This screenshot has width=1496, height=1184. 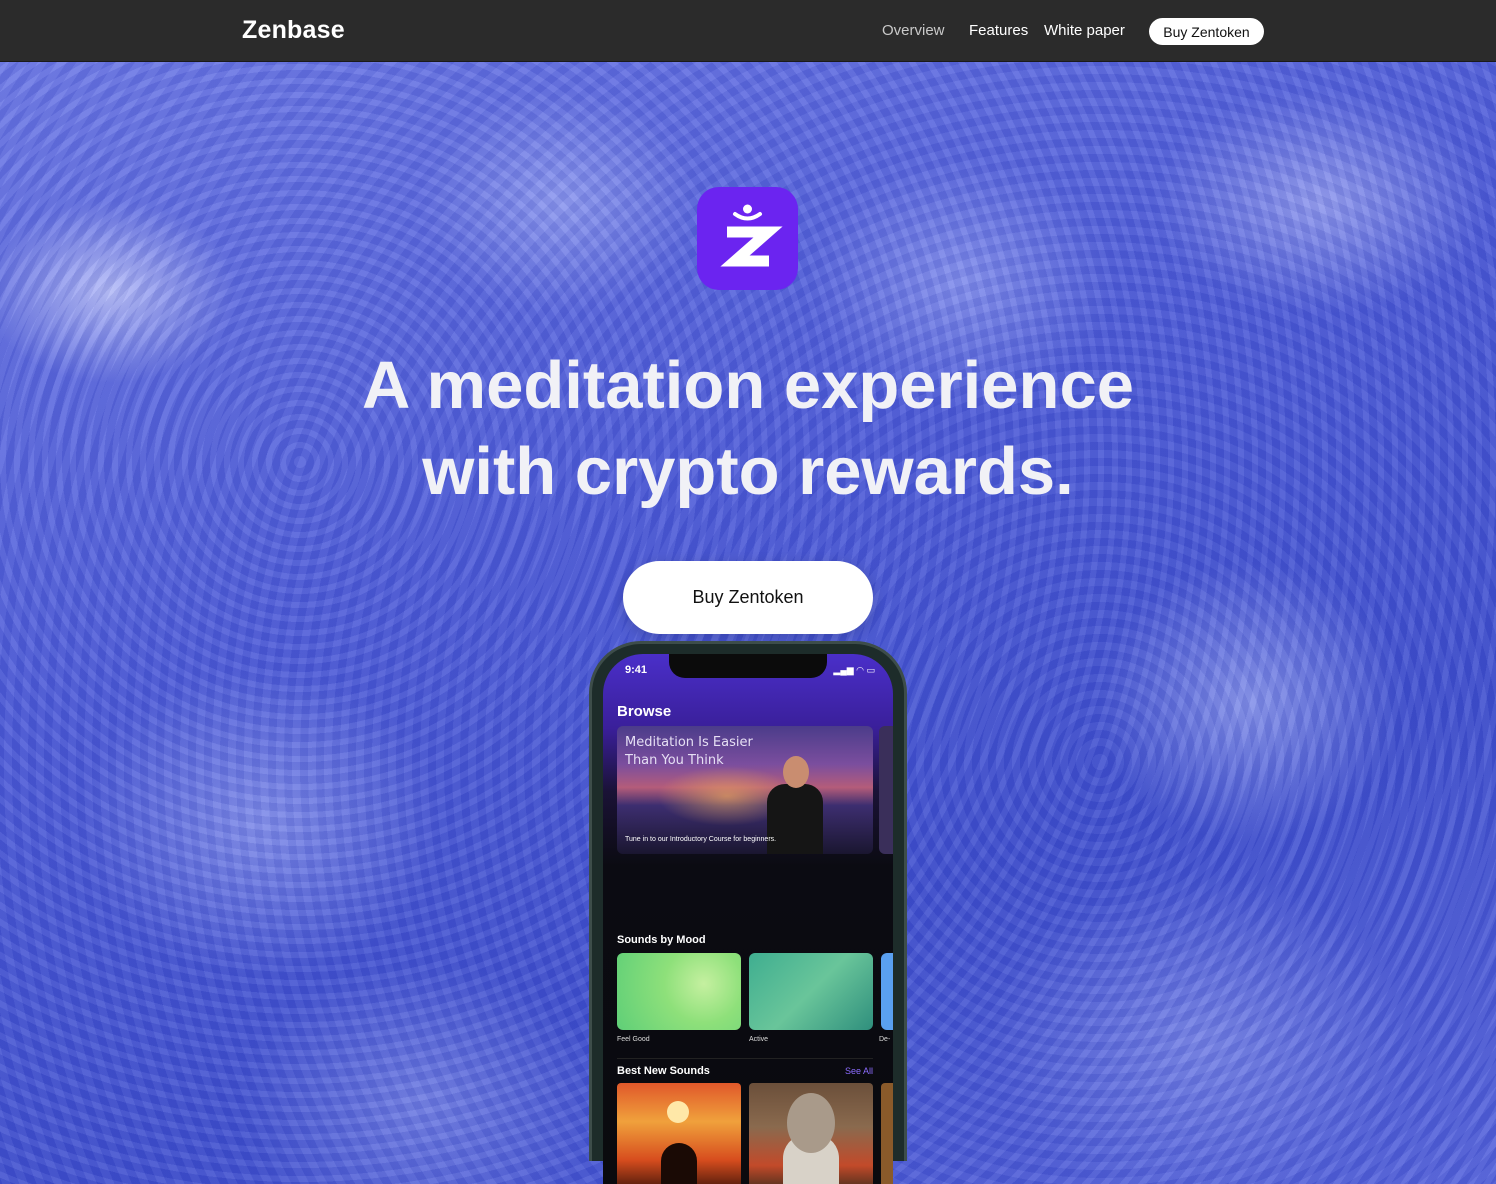 I want to click on sound-card-sadhu, so click(x=811, y=1133).